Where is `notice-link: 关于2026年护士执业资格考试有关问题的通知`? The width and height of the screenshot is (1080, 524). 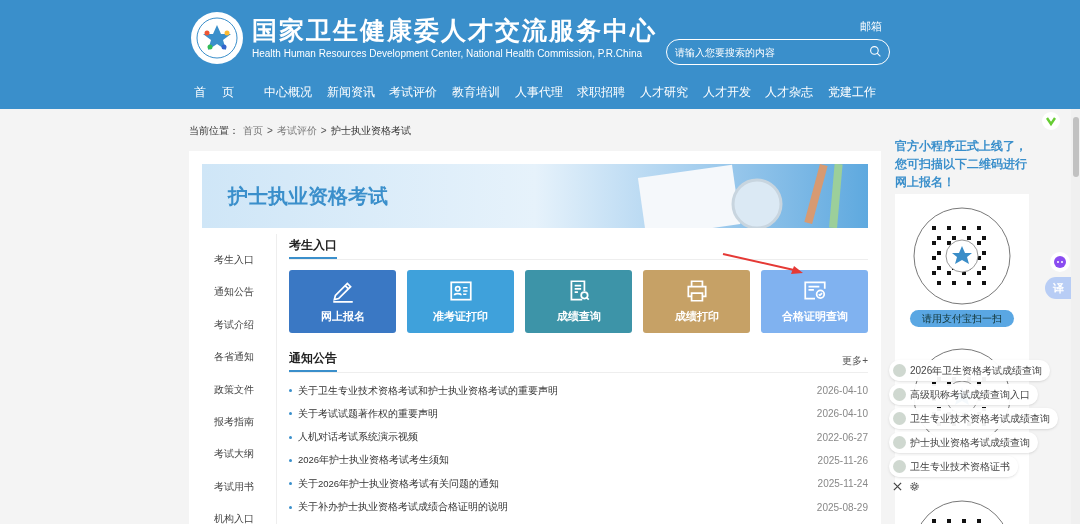 notice-link: 关于2026年护士执业资格考试有关问题的通知 is located at coordinates (399, 483).